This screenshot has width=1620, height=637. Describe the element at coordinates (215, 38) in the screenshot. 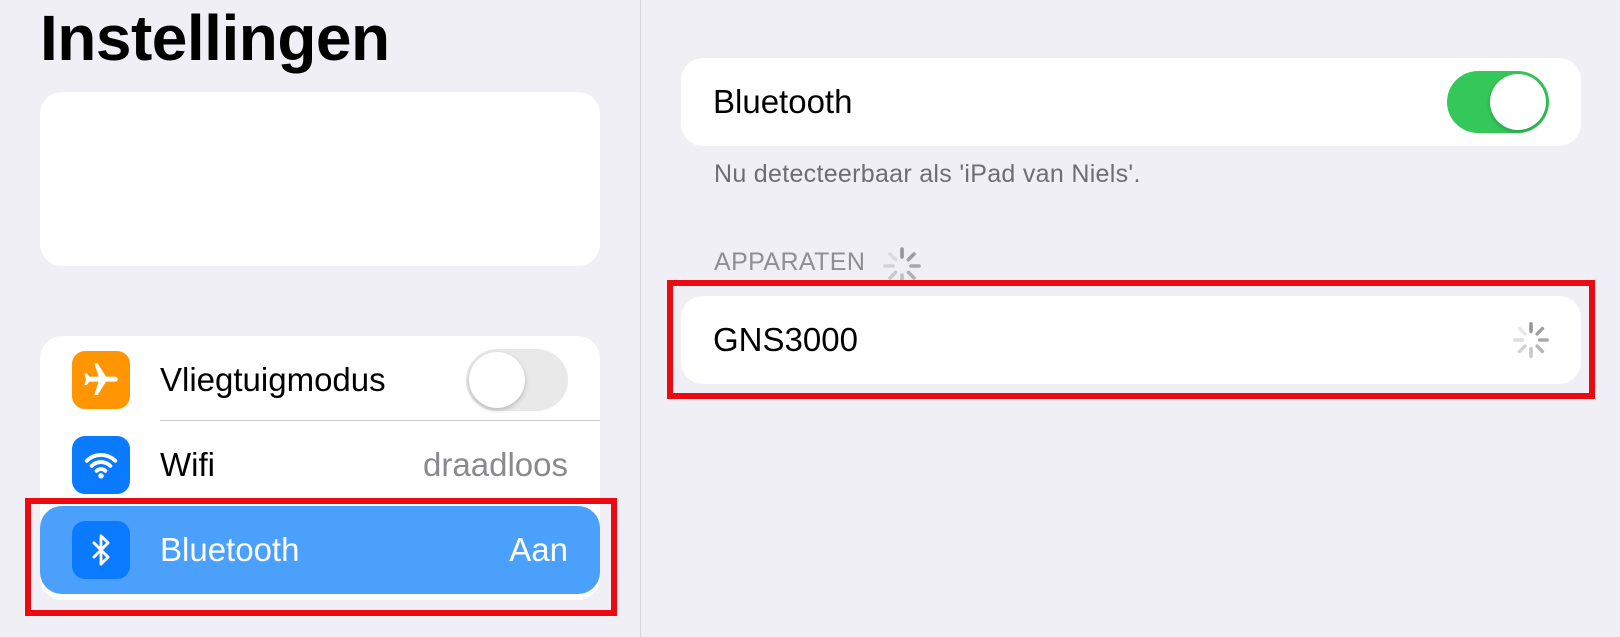

I see `page-title: Instellingen` at that location.